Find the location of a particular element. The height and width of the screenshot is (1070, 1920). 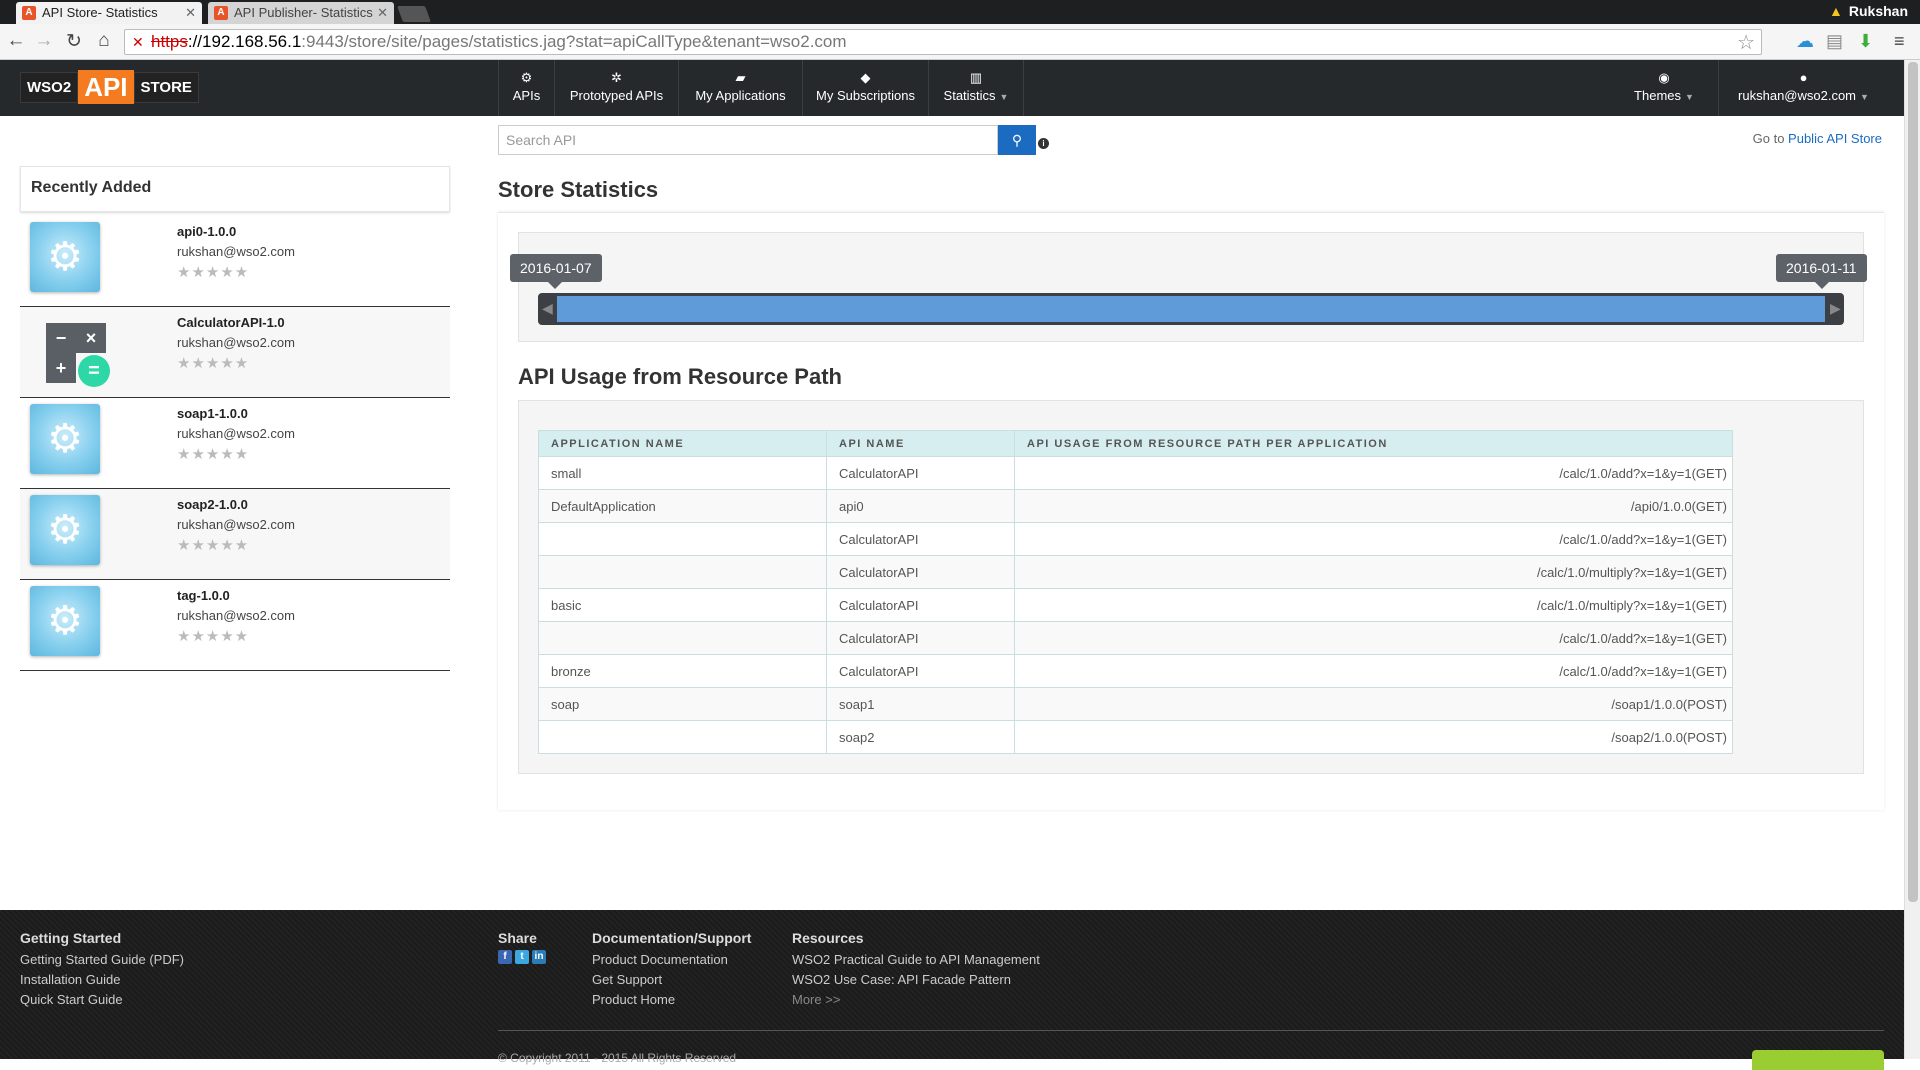

cell-app: DefaultApplication is located at coordinates (682, 506).